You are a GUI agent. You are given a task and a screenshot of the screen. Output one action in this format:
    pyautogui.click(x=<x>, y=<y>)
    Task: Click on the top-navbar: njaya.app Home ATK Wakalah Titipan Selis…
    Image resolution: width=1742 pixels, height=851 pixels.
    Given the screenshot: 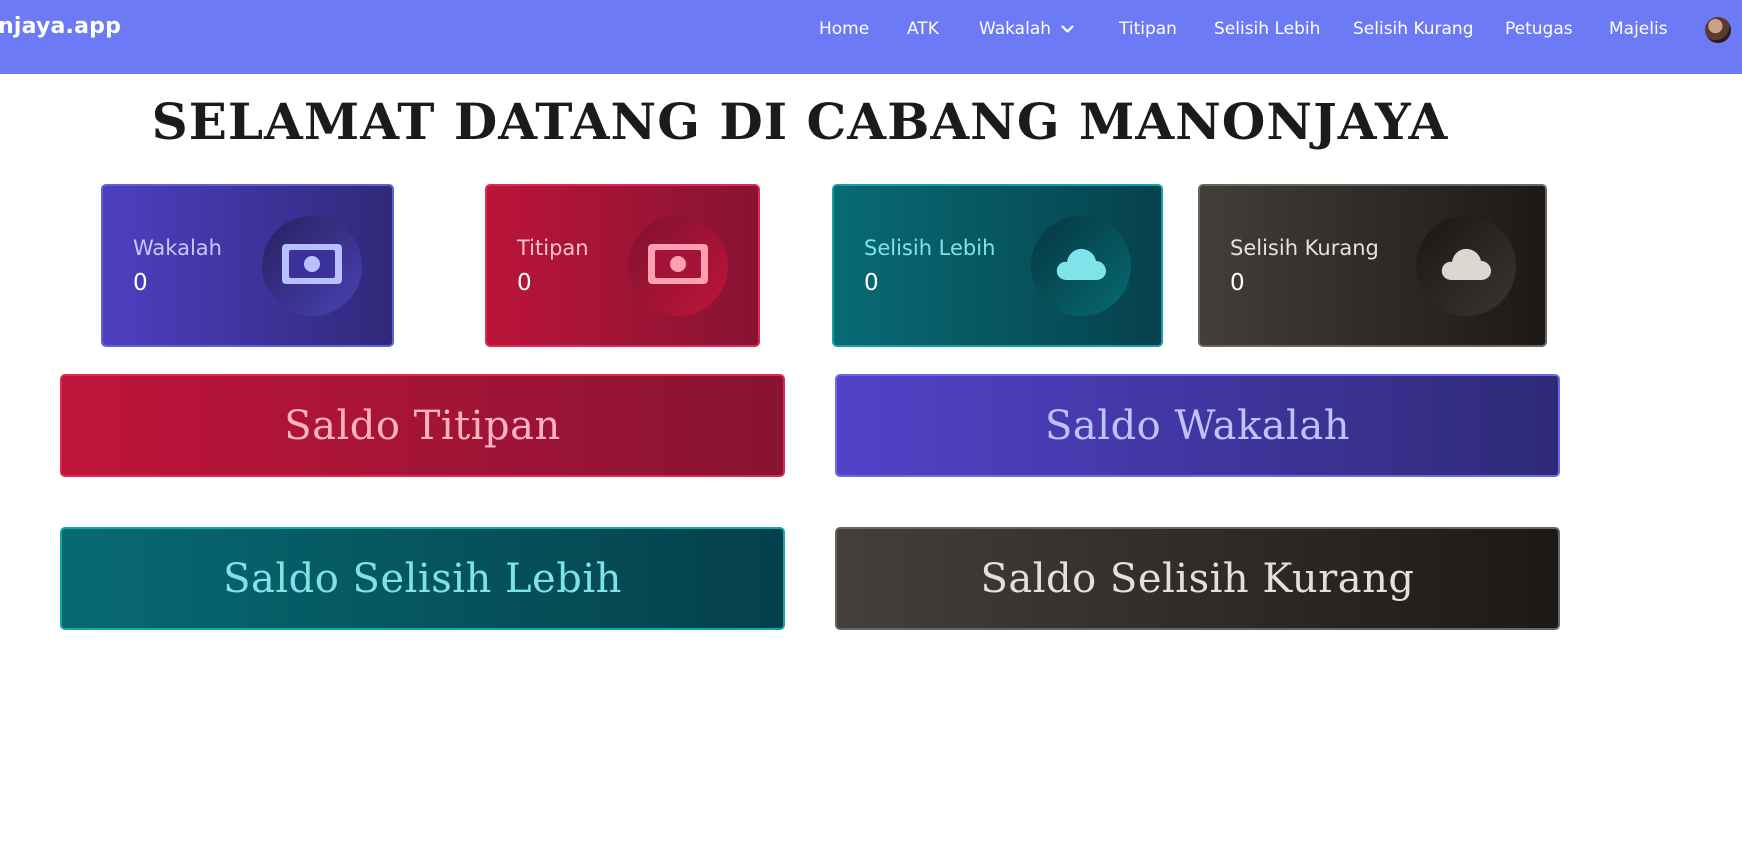 What is the action you would take?
    pyautogui.click(x=871, y=37)
    